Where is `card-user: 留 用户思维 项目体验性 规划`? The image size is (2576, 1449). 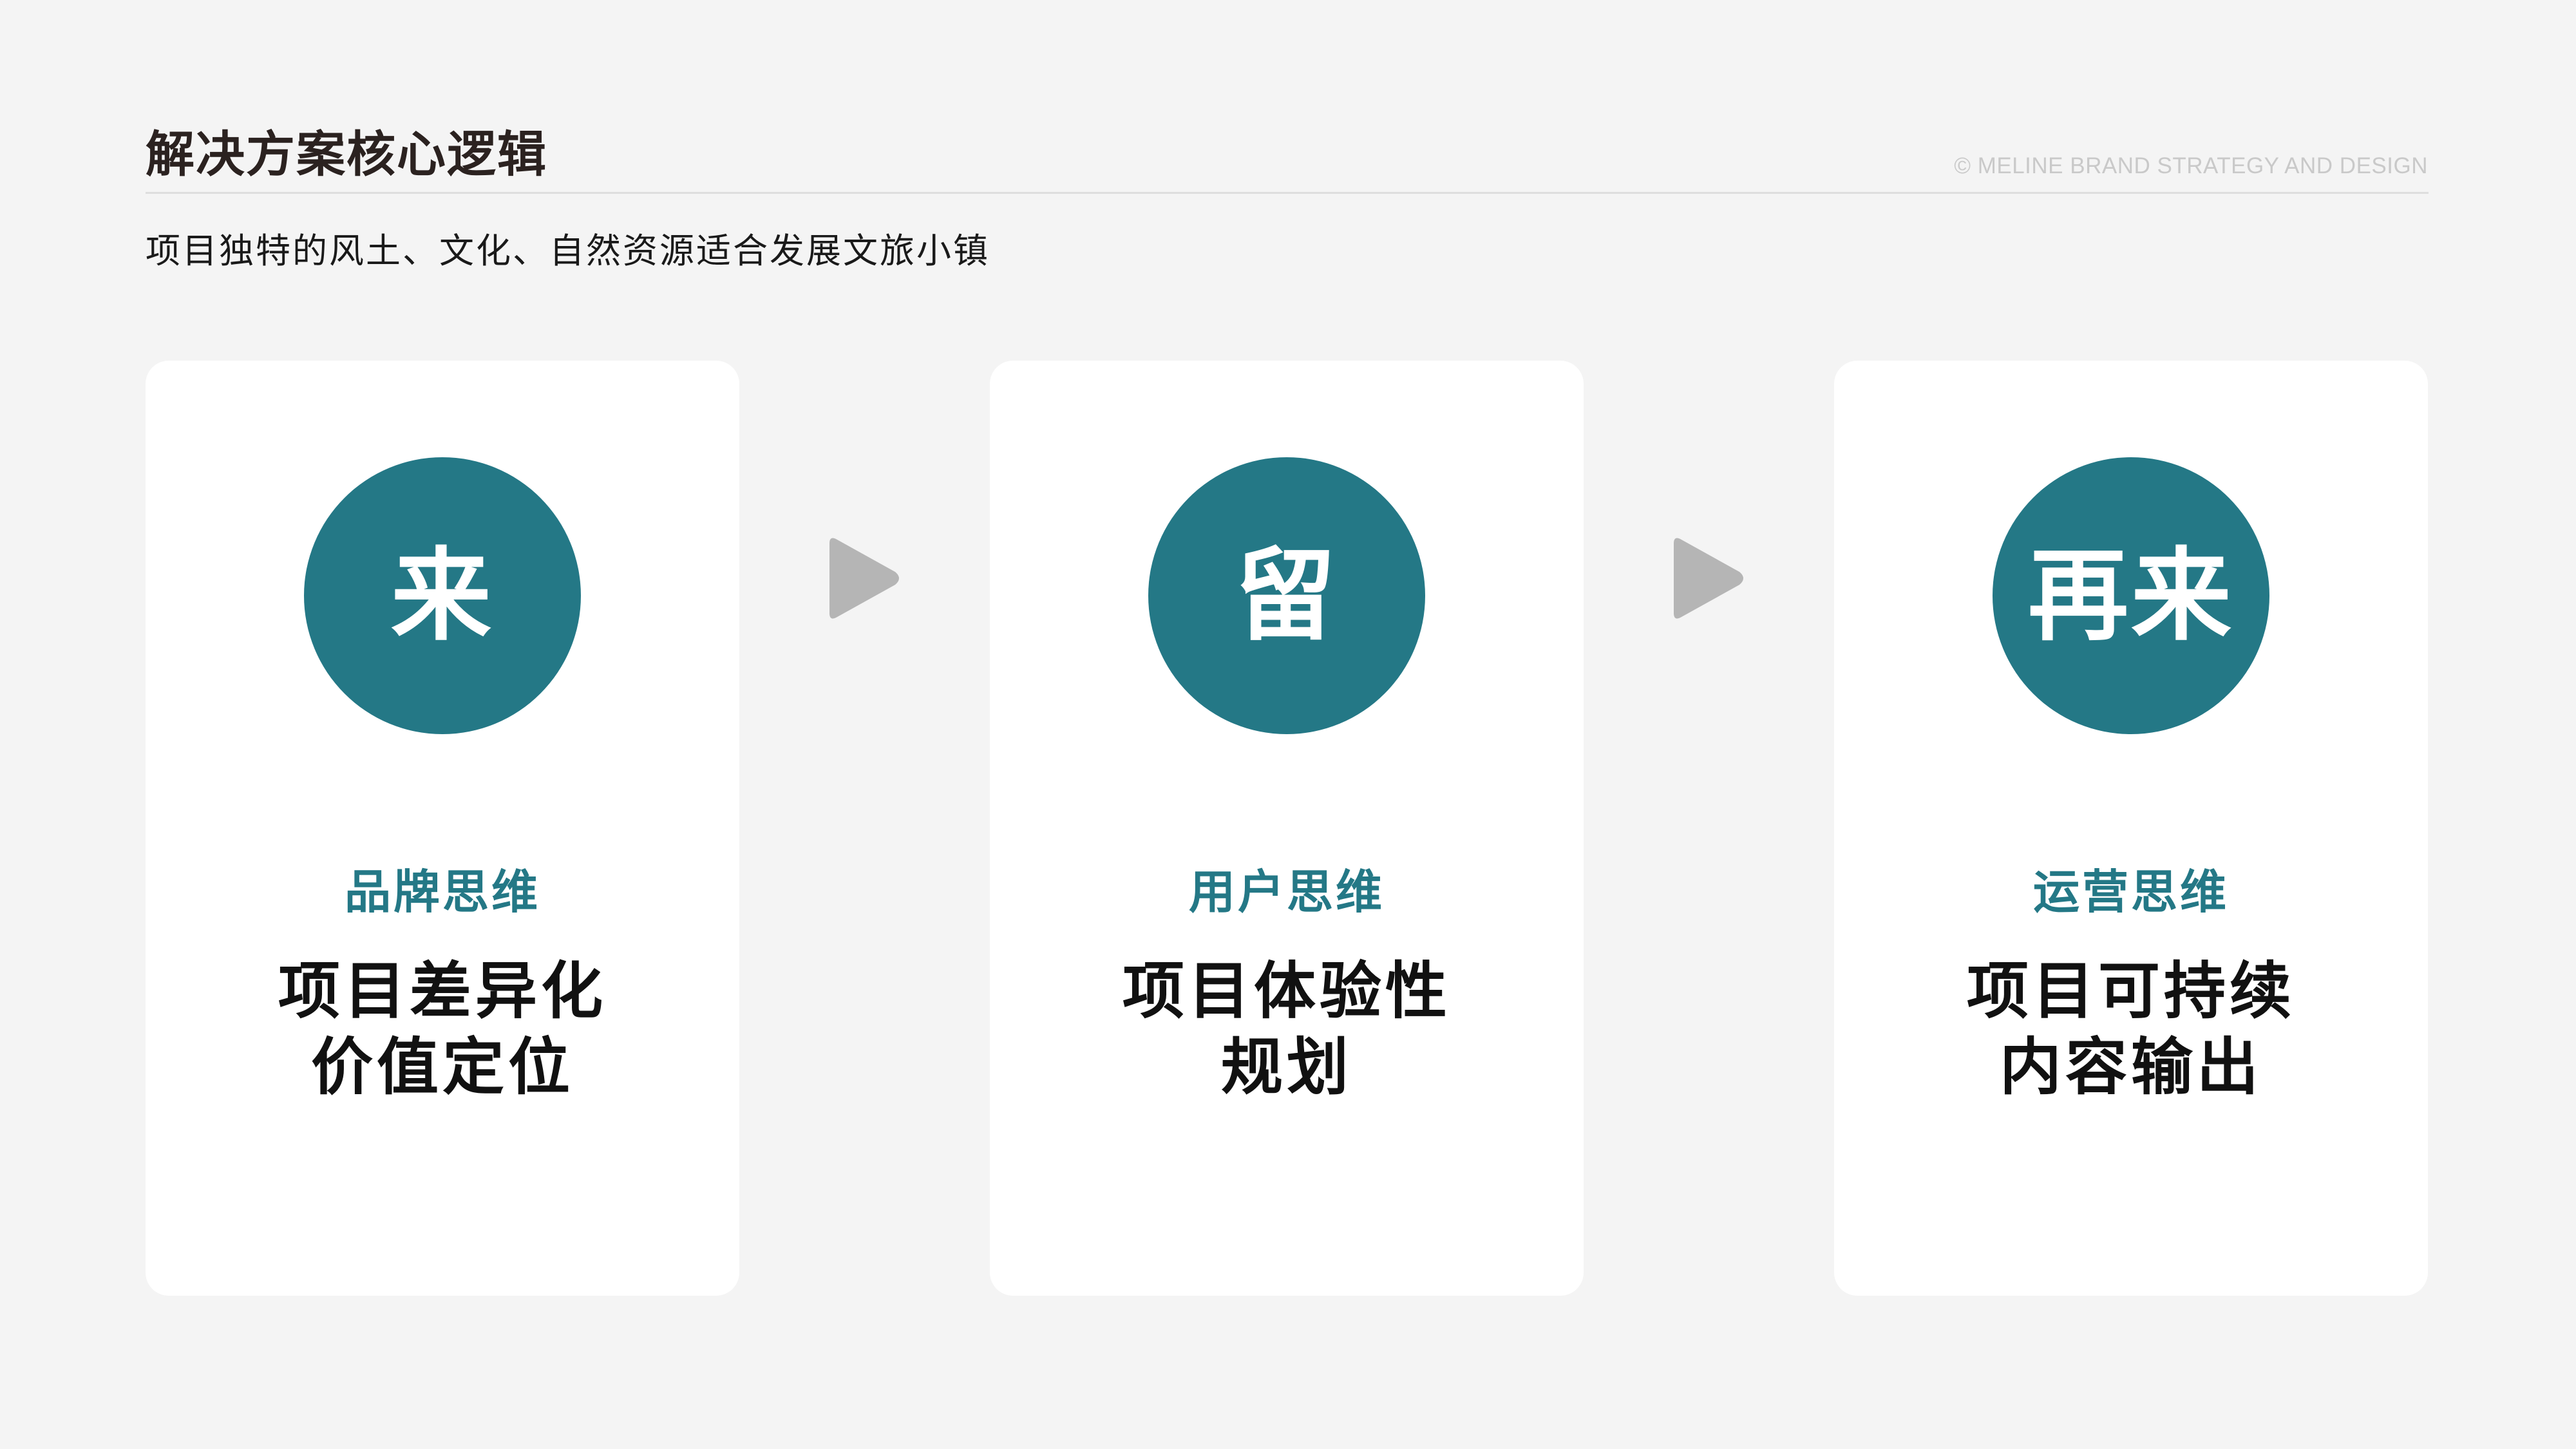
card-user: 留 用户思维 项目体验性 规划 is located at coordinates (1287, 828).